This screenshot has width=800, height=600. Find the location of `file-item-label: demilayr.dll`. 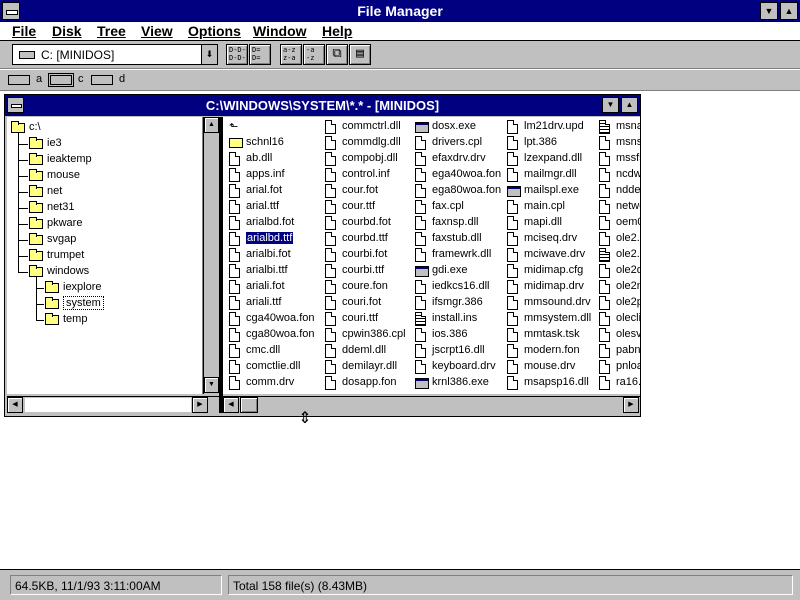

file-item-label: demilayr.dll is located at coordinates (370, 366).